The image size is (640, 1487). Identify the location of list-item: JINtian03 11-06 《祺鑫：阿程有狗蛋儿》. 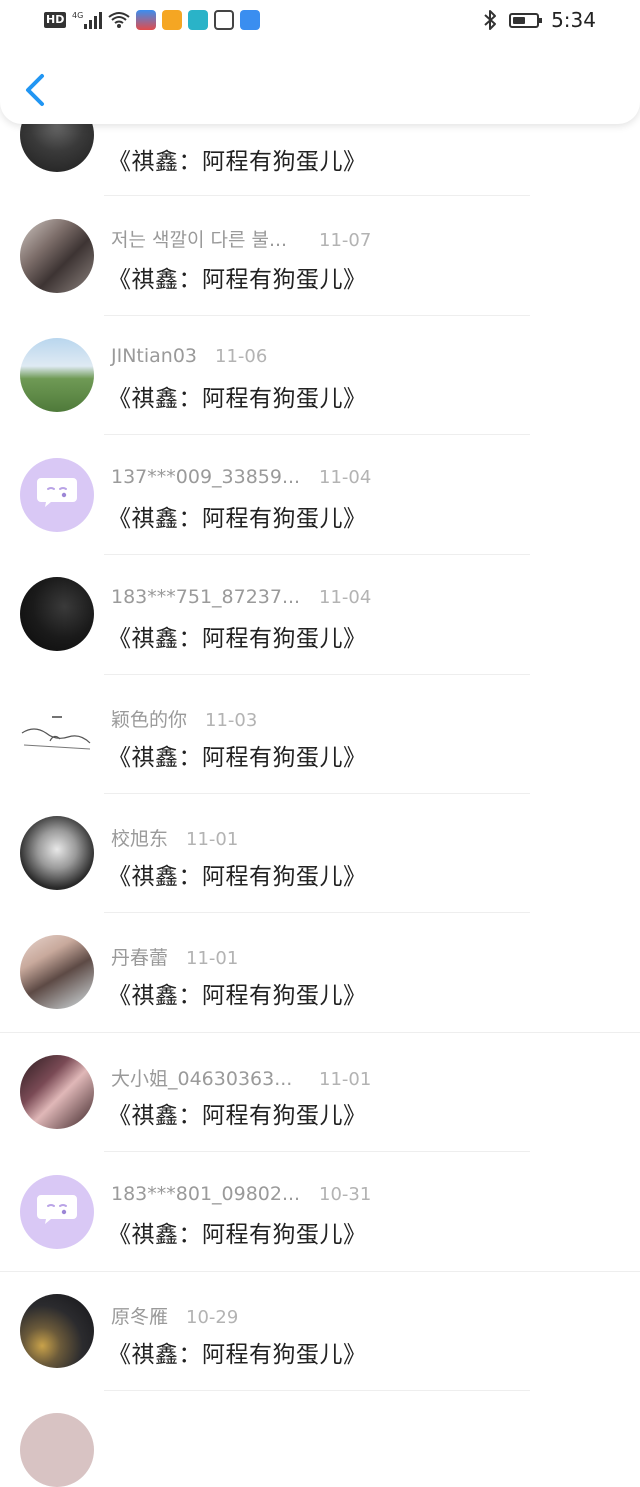
(320, 375).